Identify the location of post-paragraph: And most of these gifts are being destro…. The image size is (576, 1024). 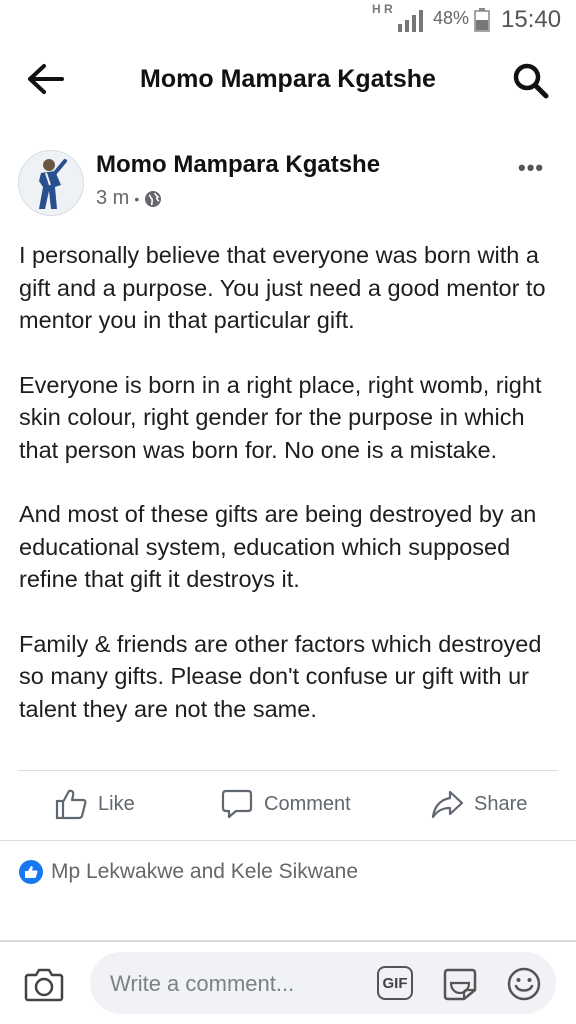
(278, 546).